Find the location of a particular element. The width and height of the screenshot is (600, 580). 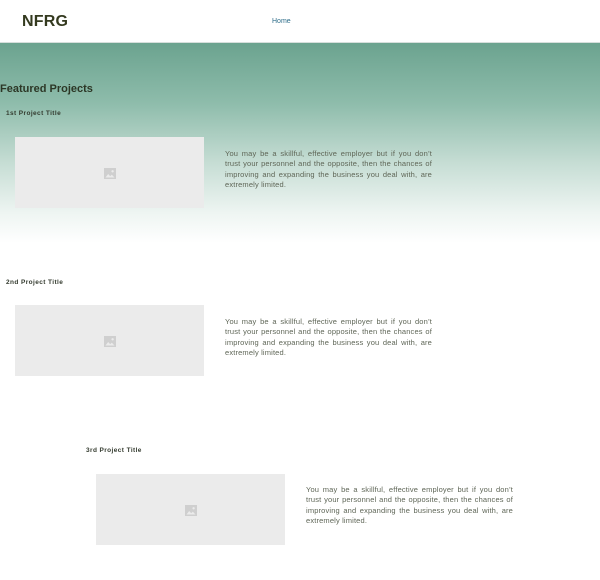

nav-link-home: Home is located at coordinates (281, 21).